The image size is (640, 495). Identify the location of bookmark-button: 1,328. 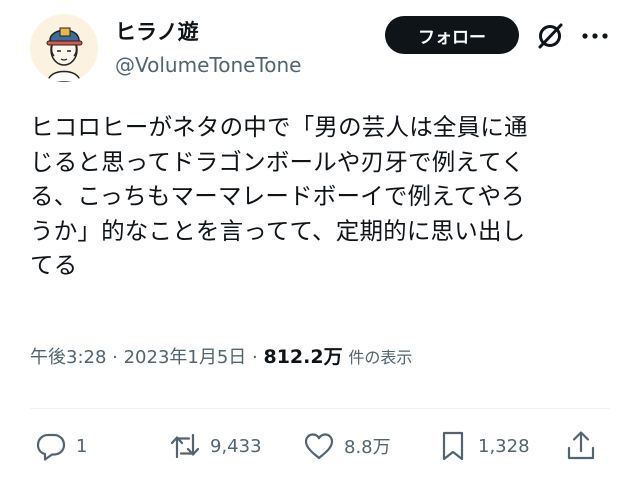
(483, 446).